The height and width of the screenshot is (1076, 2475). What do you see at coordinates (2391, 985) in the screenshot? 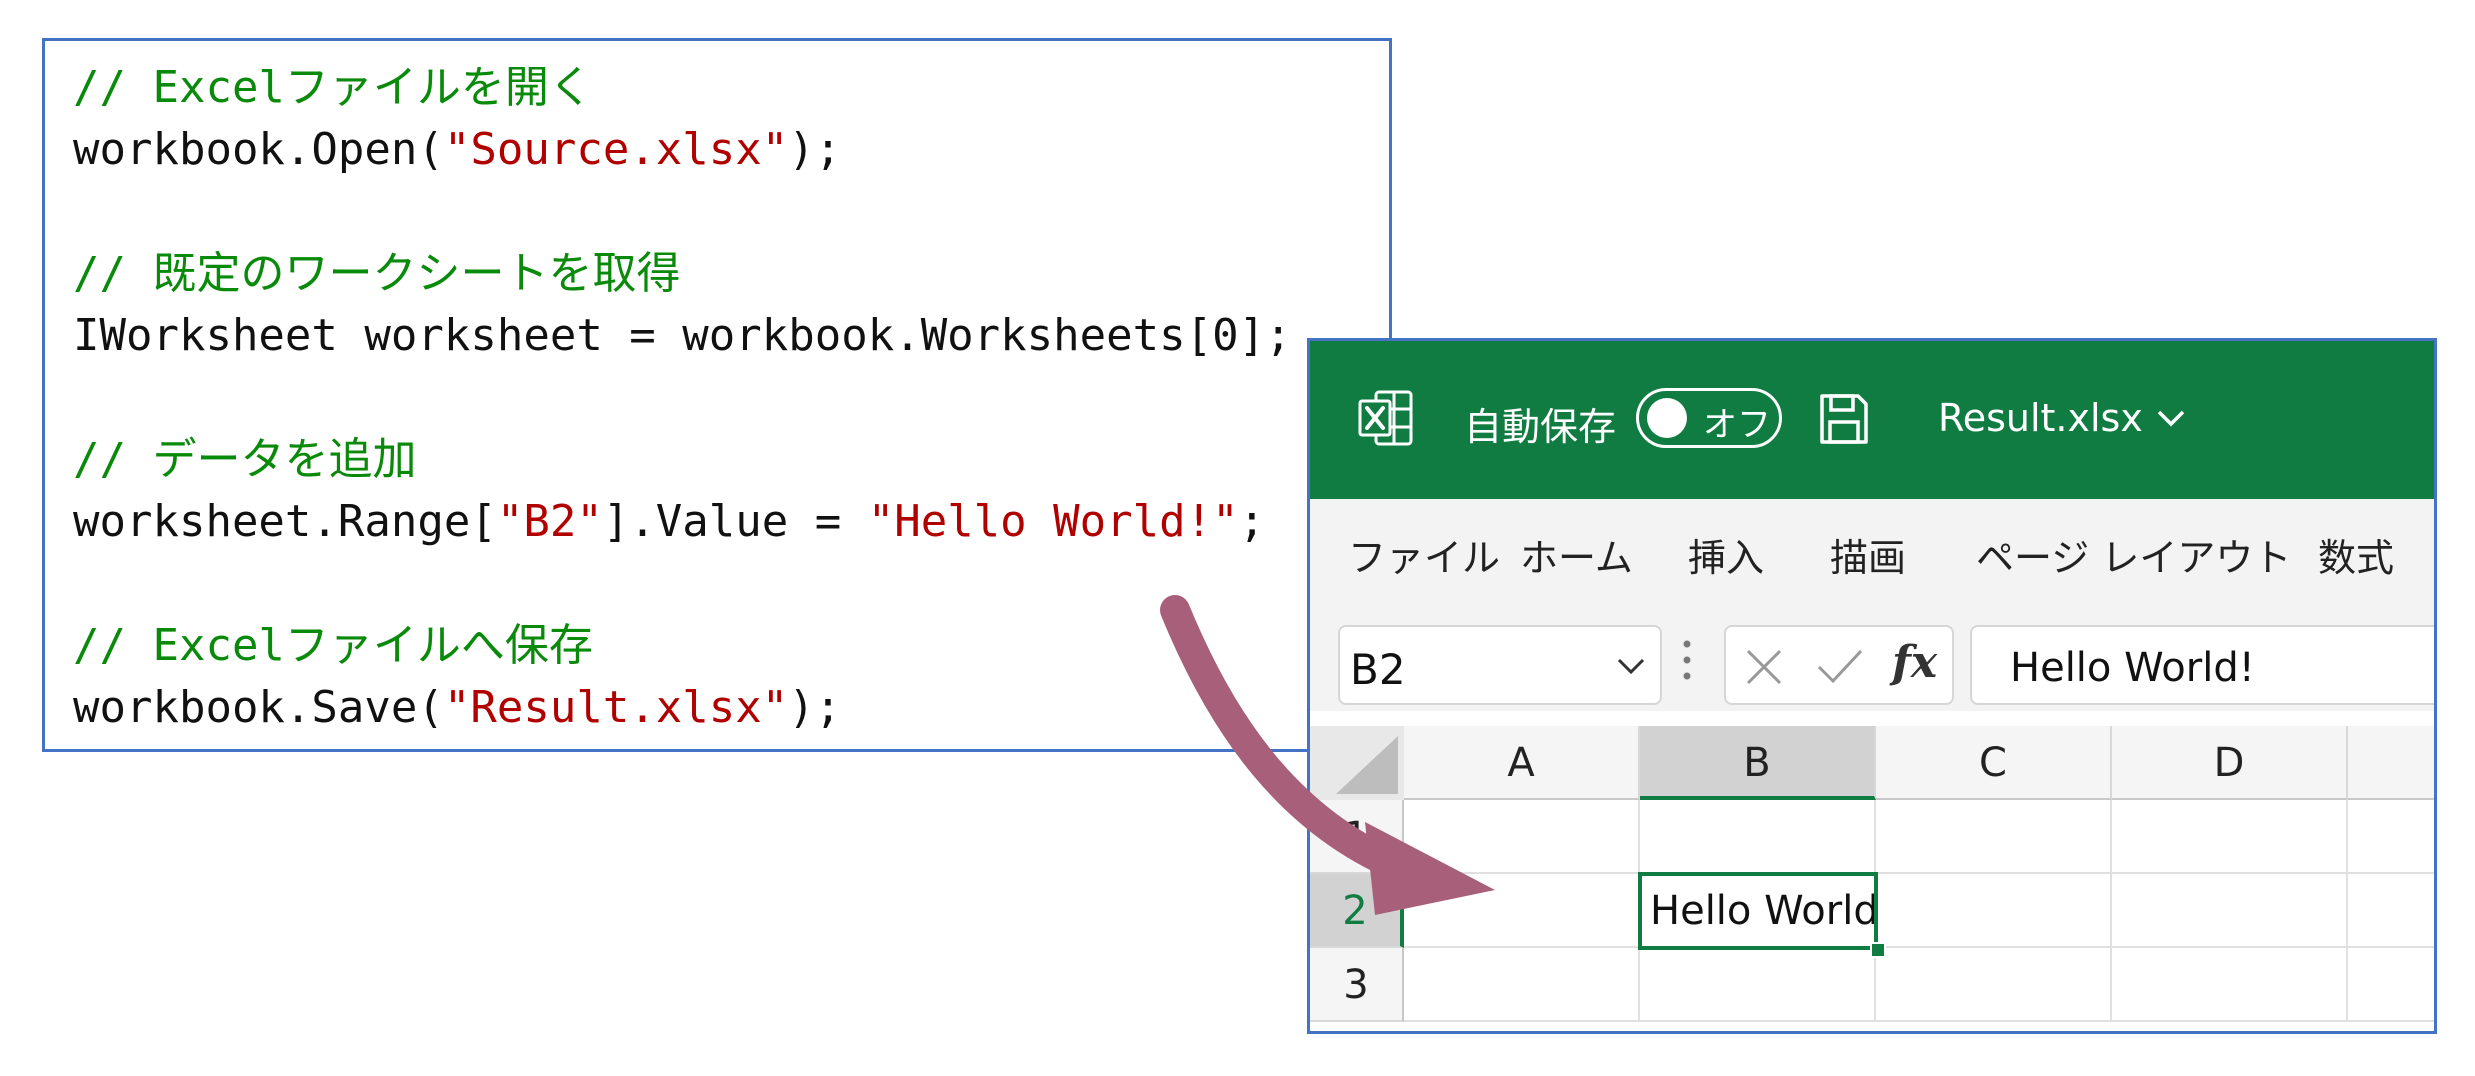
I see `cell-e3` at bounding box center [2391, 985].